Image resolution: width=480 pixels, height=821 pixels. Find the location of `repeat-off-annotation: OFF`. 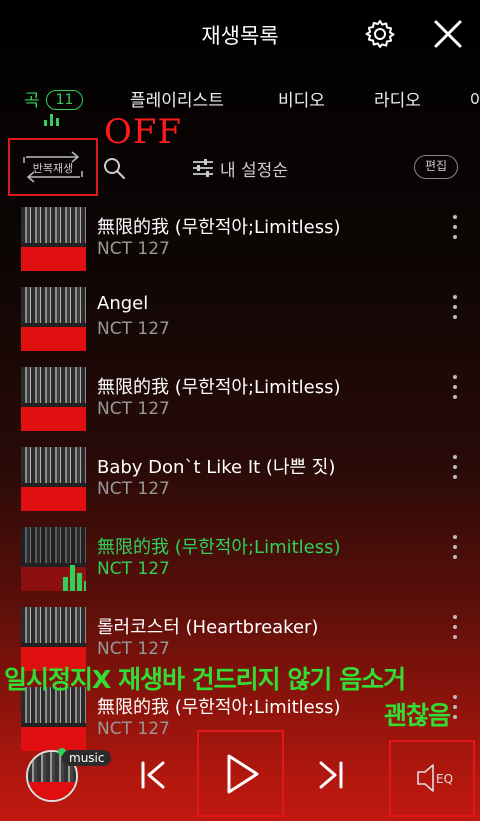

repeat-off-annotation: OFF is located at coordinates (143, 132).